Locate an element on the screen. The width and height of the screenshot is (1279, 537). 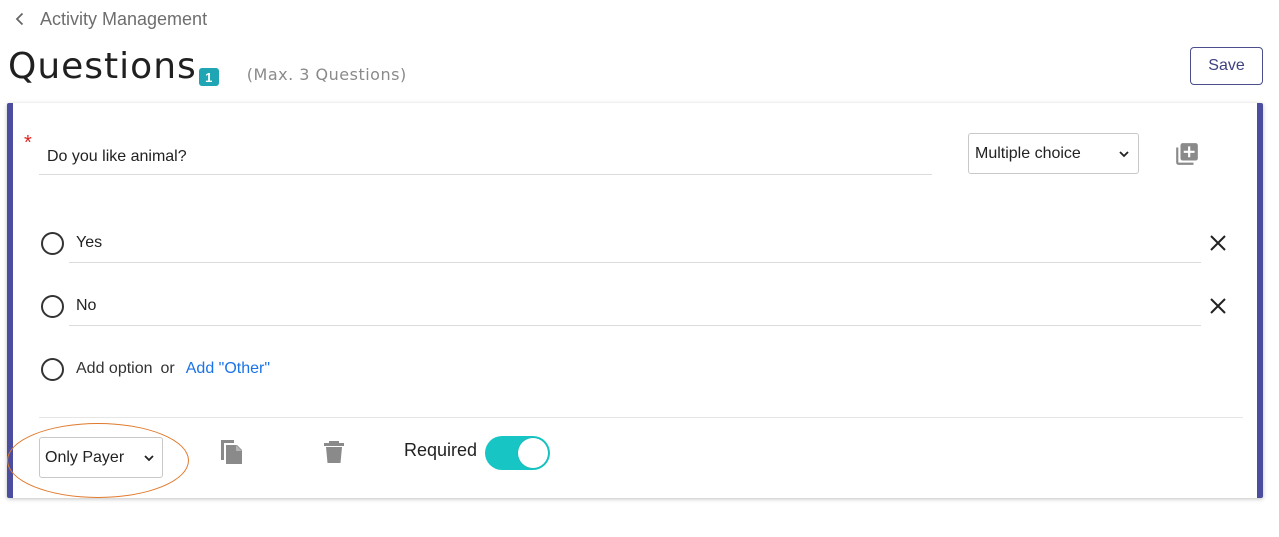
title-row: Questions 1 (Max. 3 Questions) is located at coordinates (207, 67).